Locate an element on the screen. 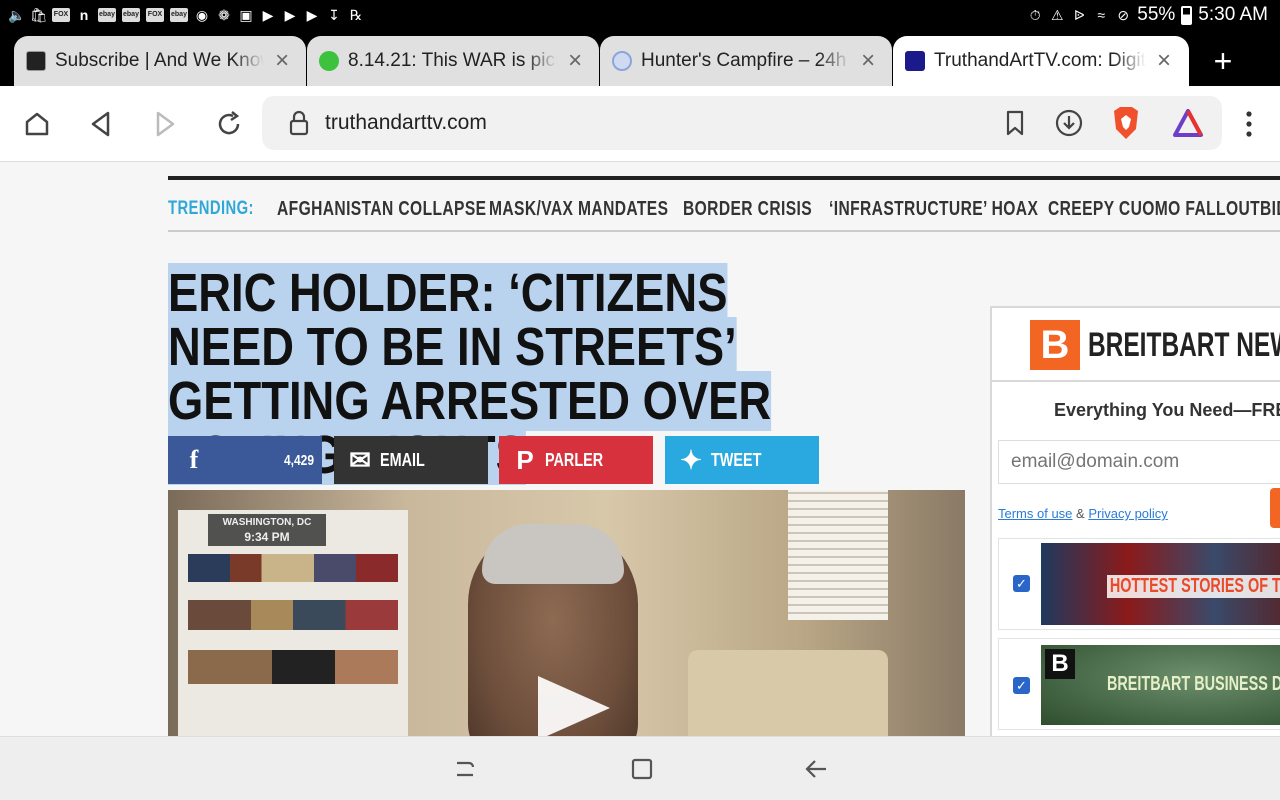  prescription-icon: ℞ is located at coordinates (356, 15).